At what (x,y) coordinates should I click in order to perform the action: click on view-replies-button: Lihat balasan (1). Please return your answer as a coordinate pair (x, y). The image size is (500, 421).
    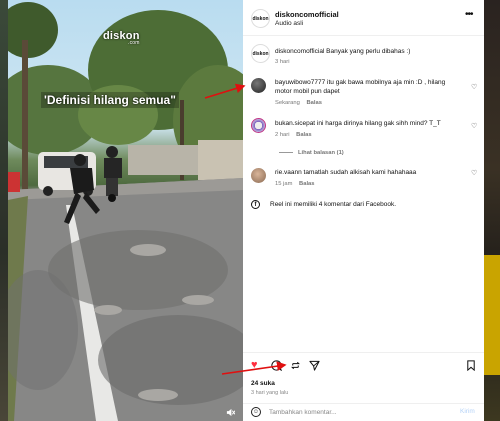
    Looking at the image, I should click on (311, 153).